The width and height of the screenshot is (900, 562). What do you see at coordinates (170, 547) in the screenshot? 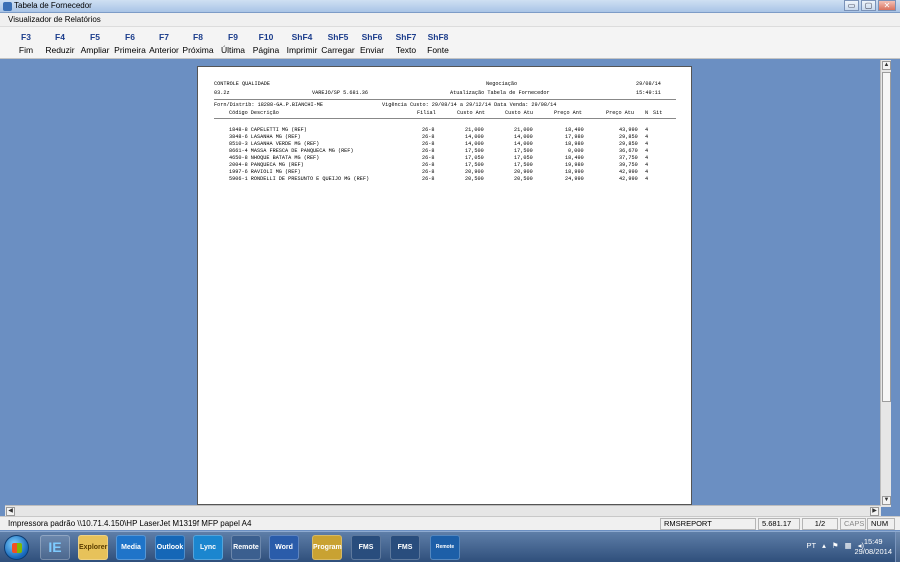
I see `outlook-icon: Outlook` at bounding box center [170, 547].